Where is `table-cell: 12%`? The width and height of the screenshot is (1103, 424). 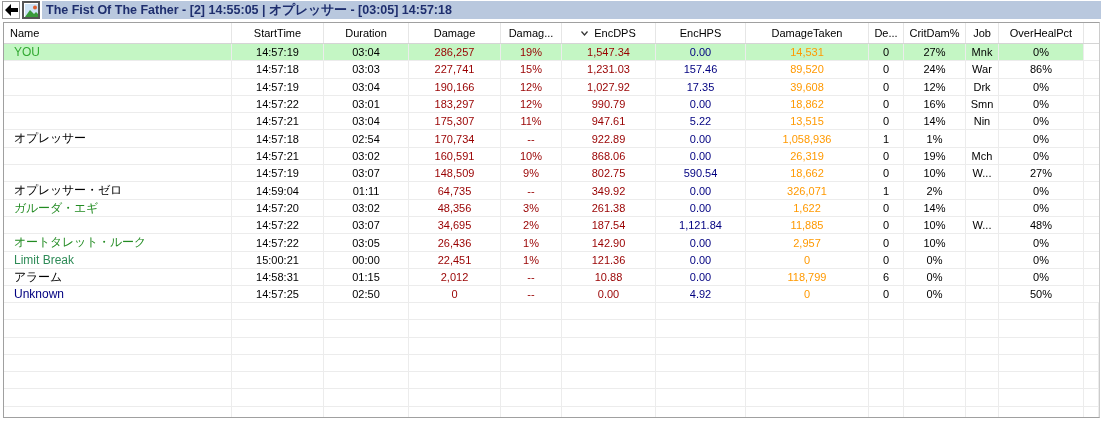
table-cell: 12% is located at coordinates (531, 86).